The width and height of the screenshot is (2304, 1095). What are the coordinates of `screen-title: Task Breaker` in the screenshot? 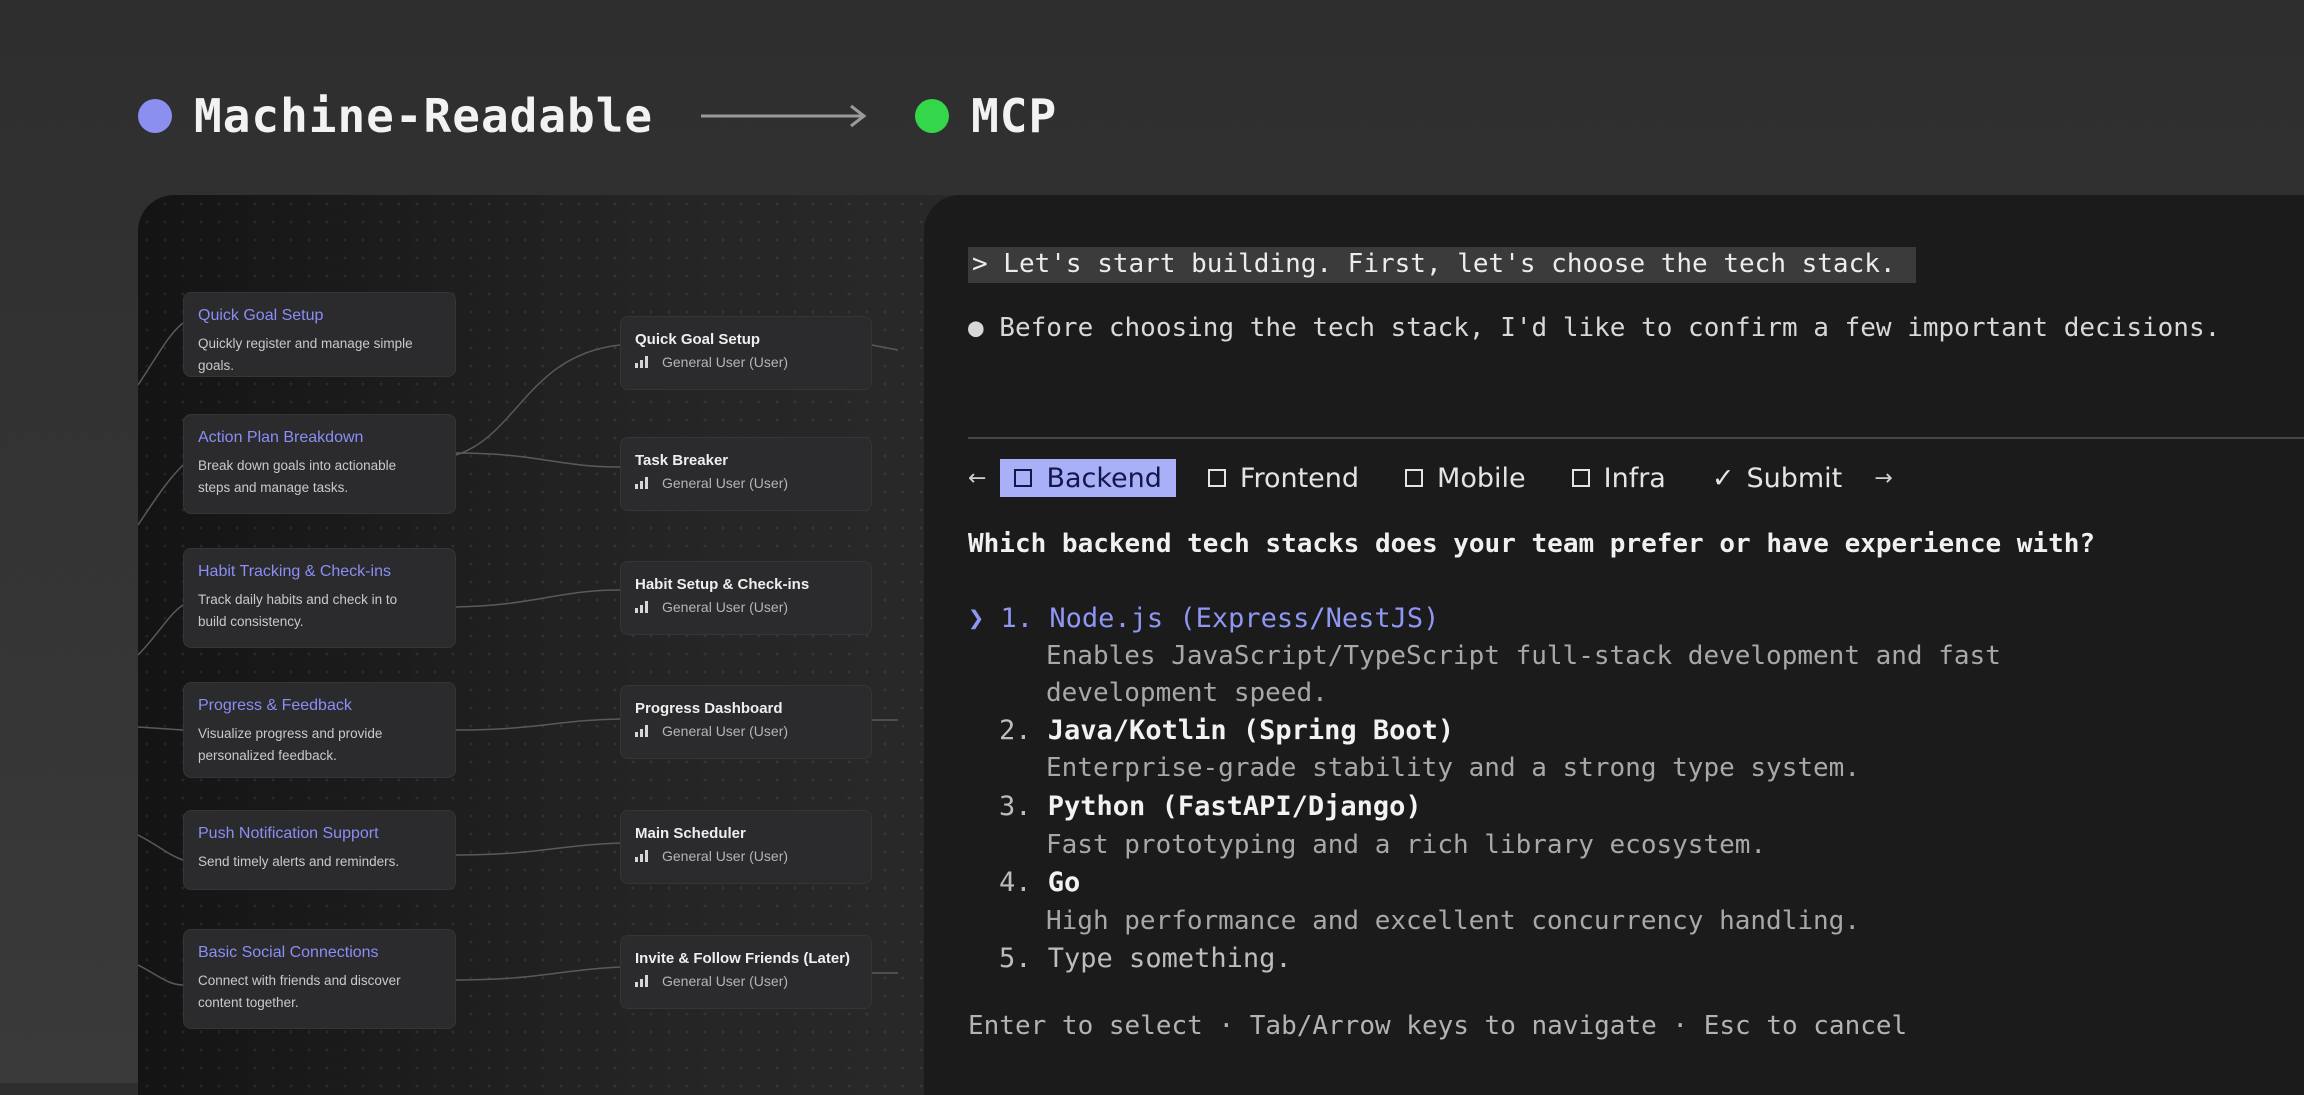 It's located at (682, 460).